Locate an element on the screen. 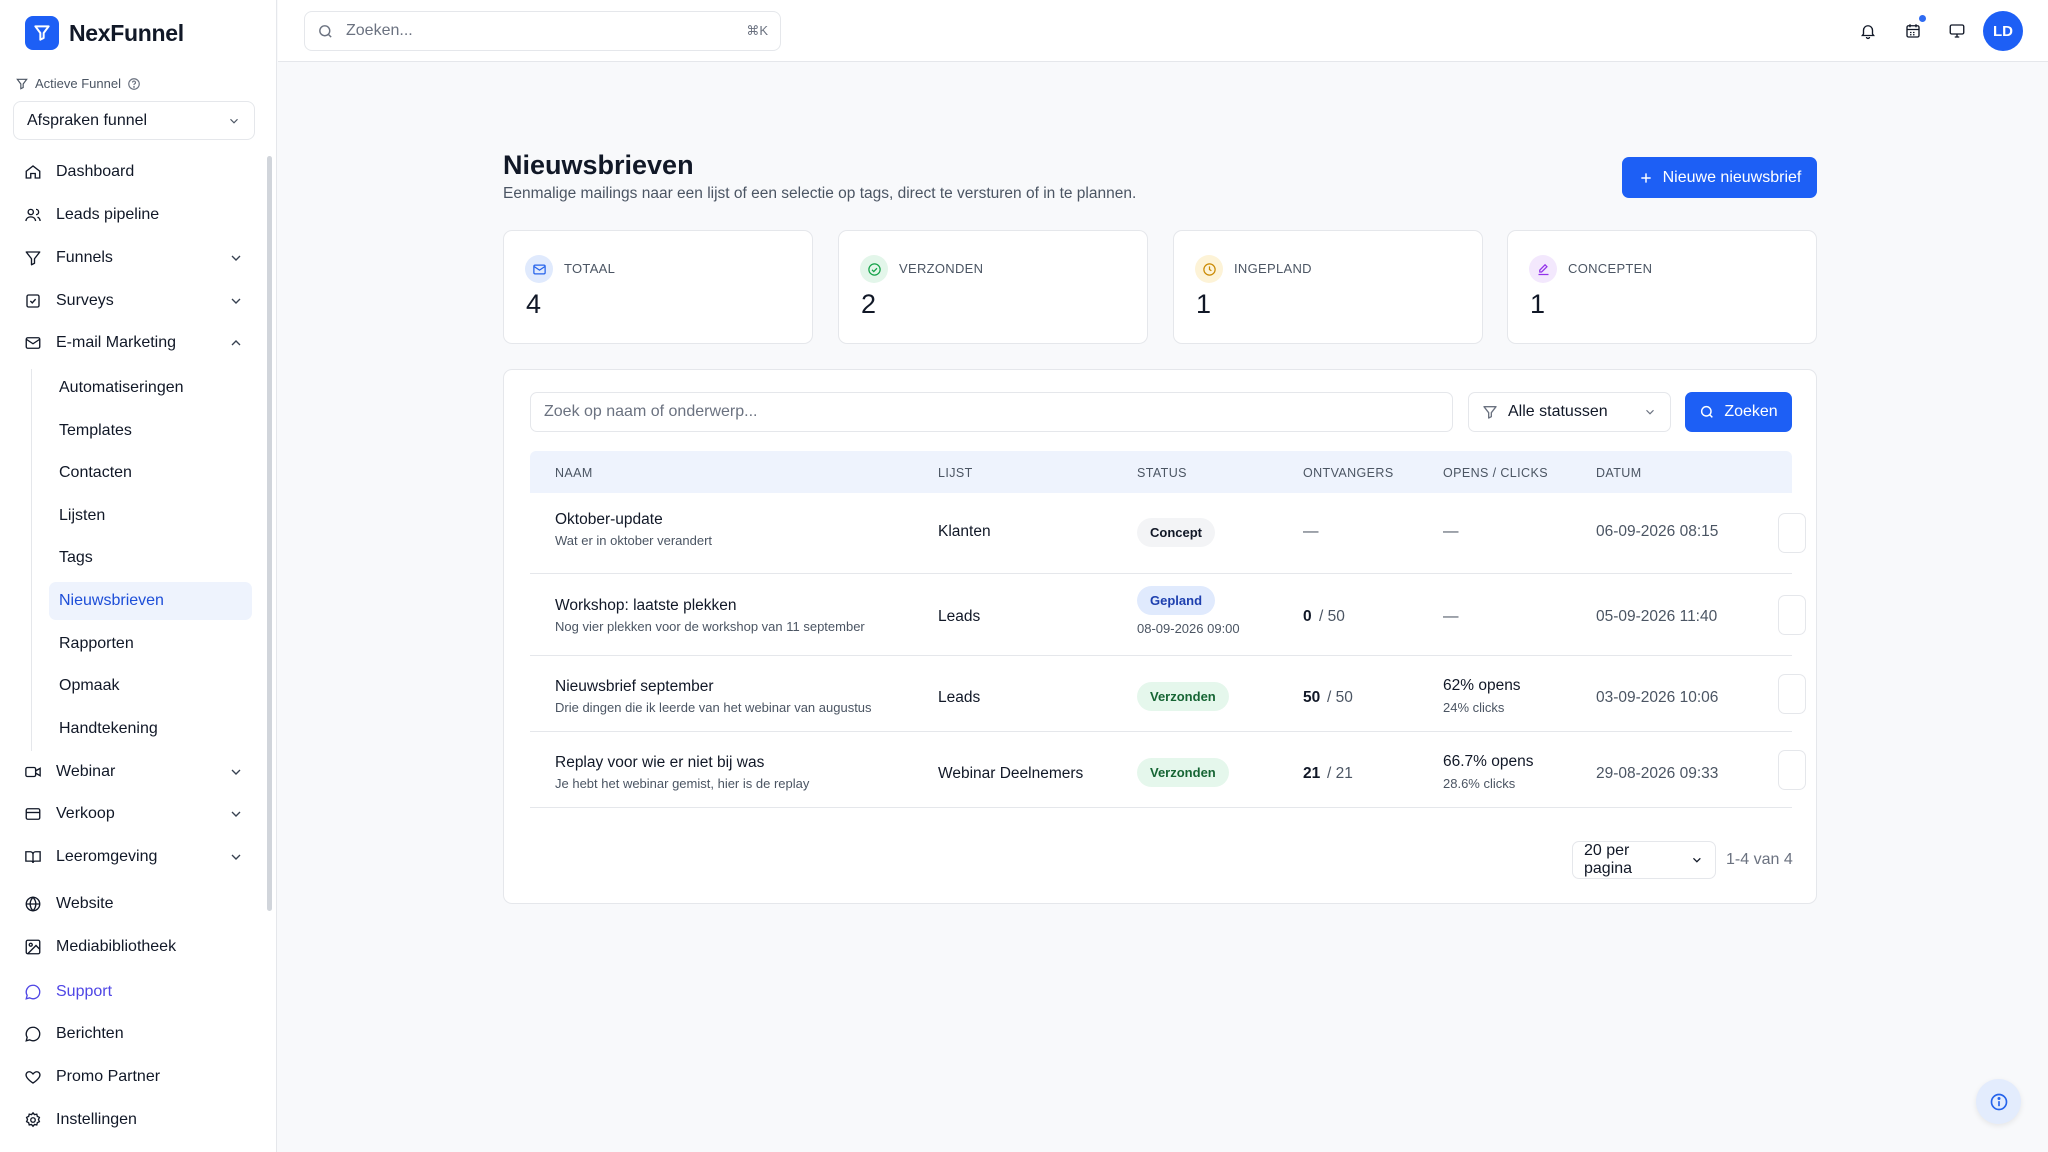  status-filter-value: Alle statussen is located at coordinates (1558, 411).